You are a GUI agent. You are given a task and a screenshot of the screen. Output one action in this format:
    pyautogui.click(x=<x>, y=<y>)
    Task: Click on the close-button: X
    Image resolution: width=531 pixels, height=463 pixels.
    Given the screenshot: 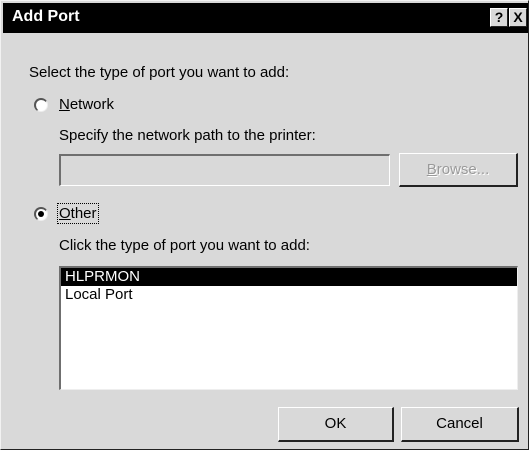 What is the action you would take?
    pyautogui.click(x=518, y=17)
    